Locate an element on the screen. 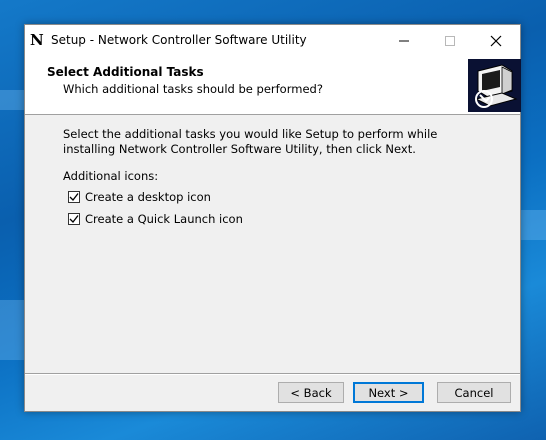 The image size is (546, 440). task-quick-launch-icon: Create a Quick Launch icon is located at coordinates (155, 219).